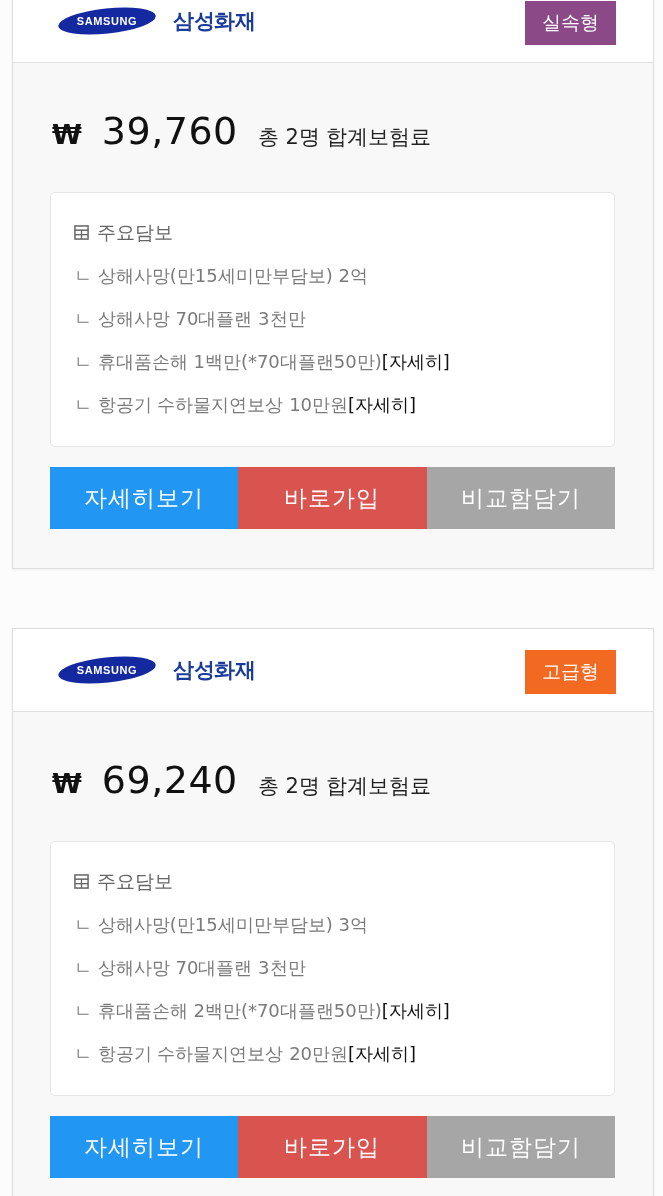 The height and width of the screenshot is (1196, 663). I want to click on plan-badge: 고급형, so click(570, 672).